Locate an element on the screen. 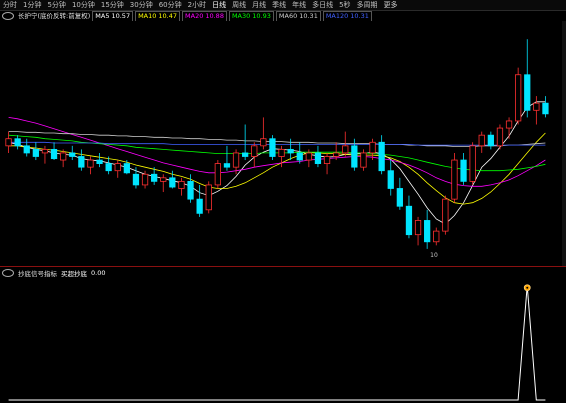 This screenshot has width=566, height=403. tab-14: 5秒 is located at coordinates (344, 5).